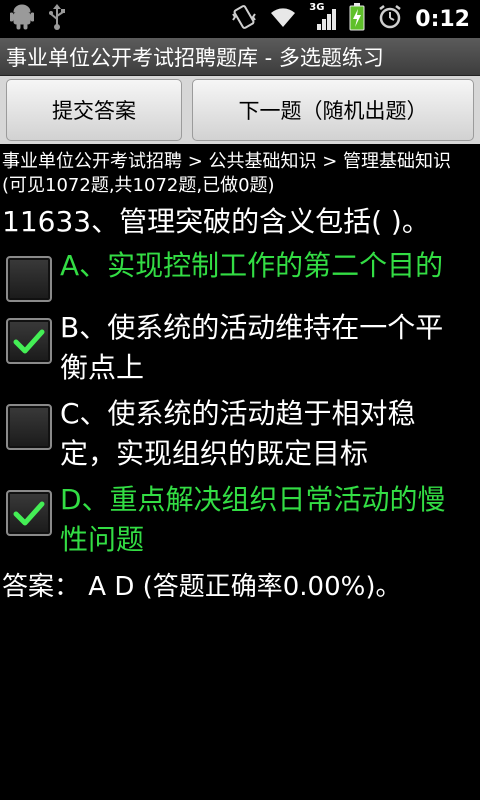 The width and height of the screenshot is (480, 800). What do you see at coordinates (29, 427) in the screenshot?
I see `option-c-checkbox` at bounding box center [29, 427].